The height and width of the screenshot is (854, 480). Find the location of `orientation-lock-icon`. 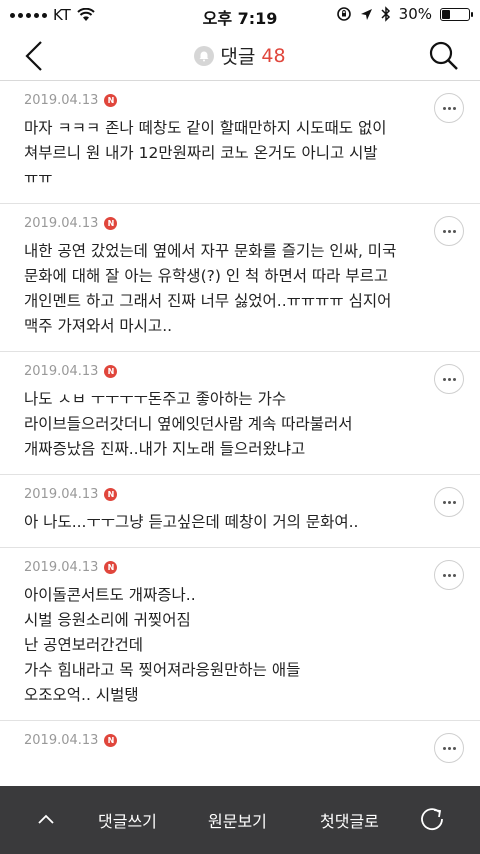

orientation-lock-icon is located at coordinates (343, 14).